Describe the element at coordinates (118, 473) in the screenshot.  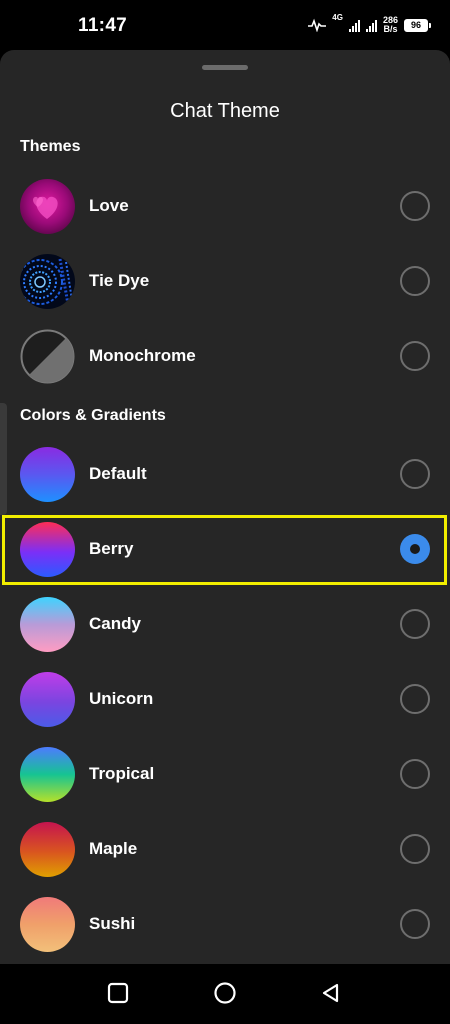
I see `color-label: Default` at that location.